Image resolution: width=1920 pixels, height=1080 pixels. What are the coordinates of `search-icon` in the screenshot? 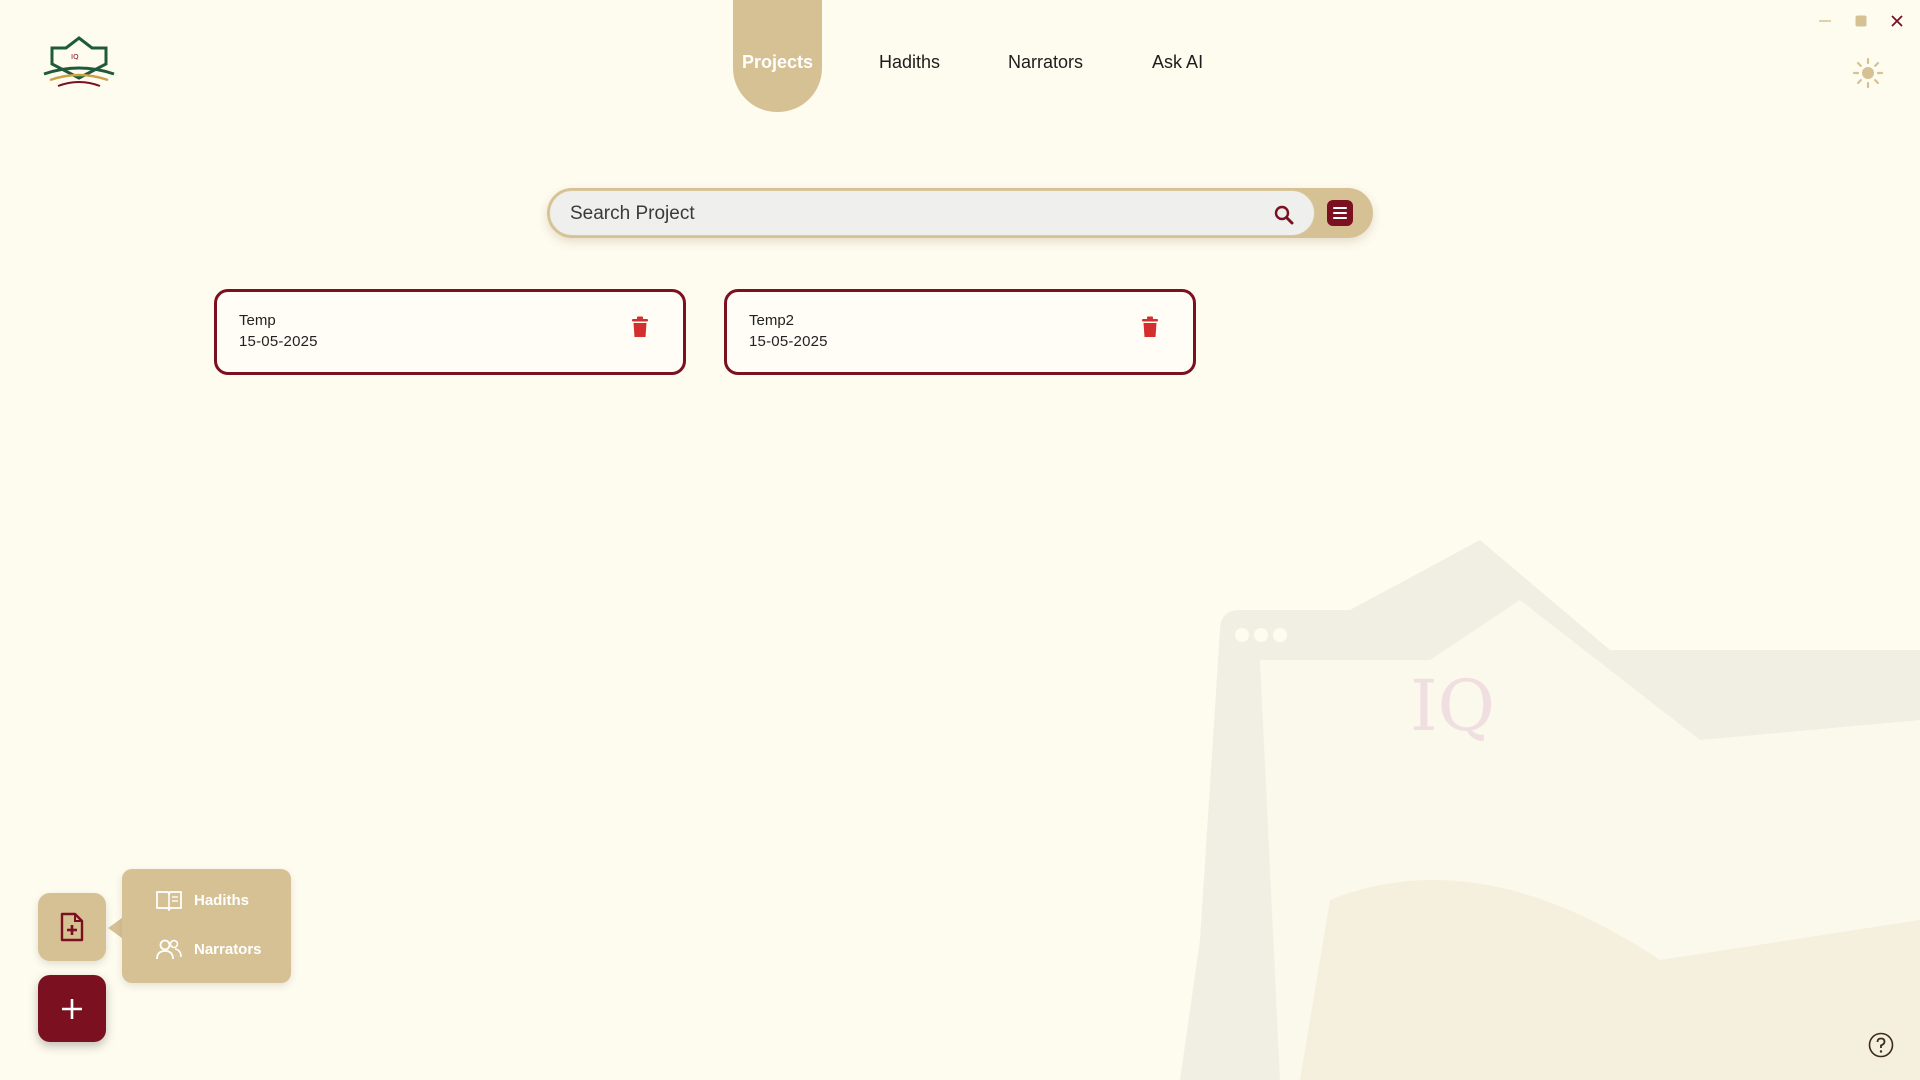 It's located at (1284, 215).